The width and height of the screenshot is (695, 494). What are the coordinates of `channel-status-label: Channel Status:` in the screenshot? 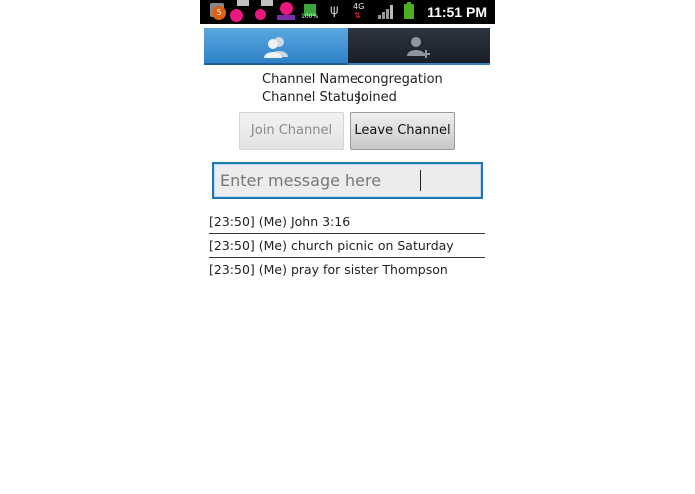 It's located at (314, 97).